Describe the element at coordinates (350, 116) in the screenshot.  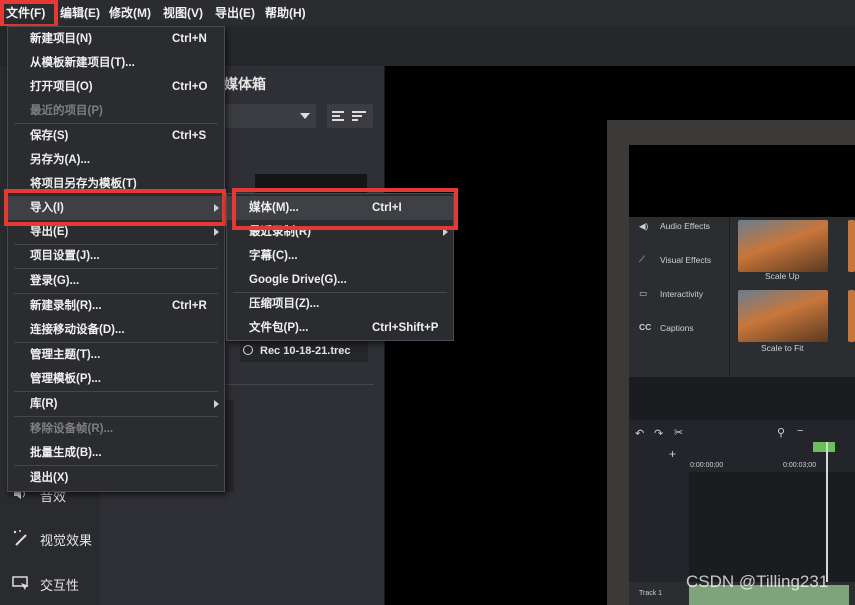
I see `view-toggle` at that location.